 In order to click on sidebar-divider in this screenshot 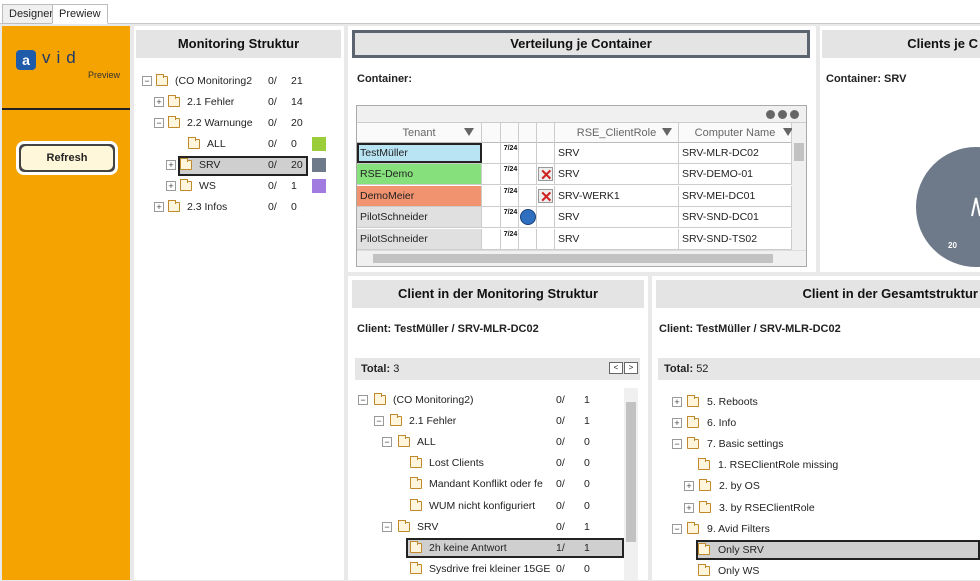, I will do `click(66, 109)`.